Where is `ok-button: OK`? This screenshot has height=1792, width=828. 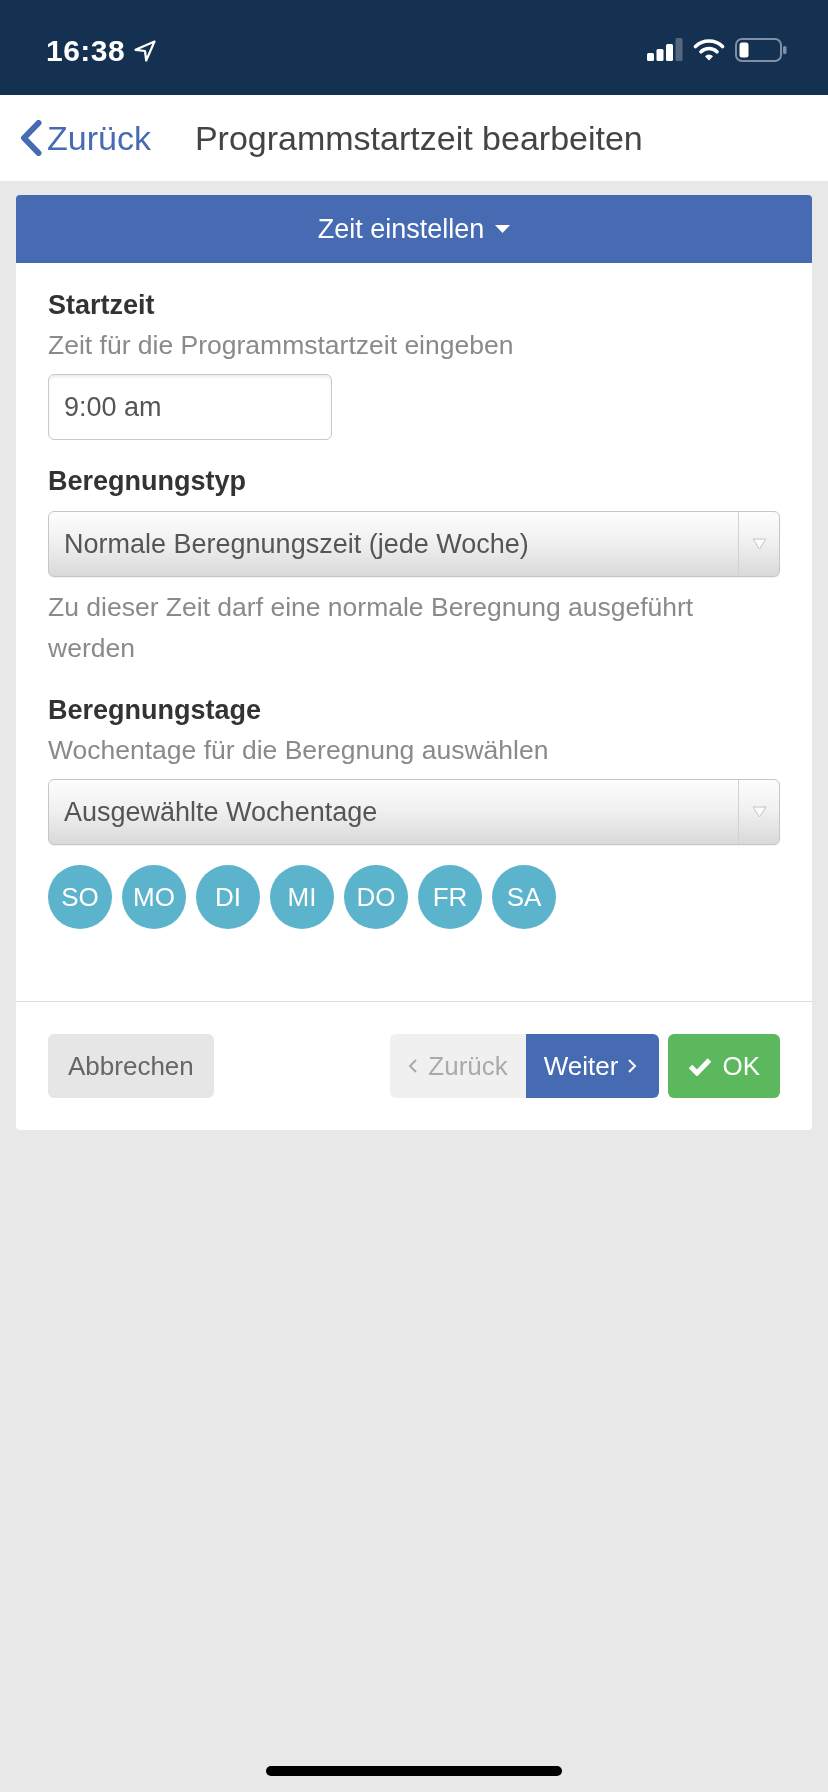
ok-button: OK is located at coordinates (724, 1066).